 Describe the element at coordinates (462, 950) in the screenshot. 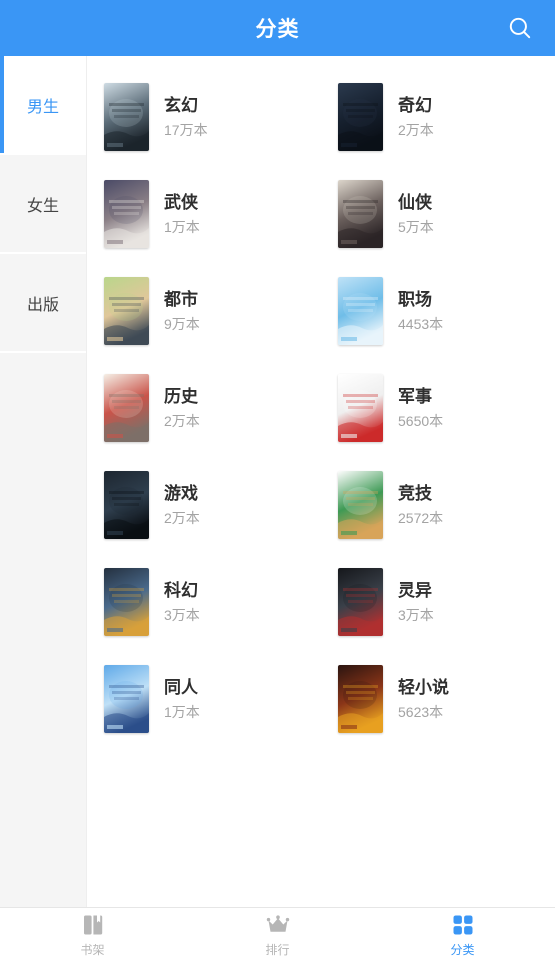

I see `nav-tab-label: 分类` at that location.